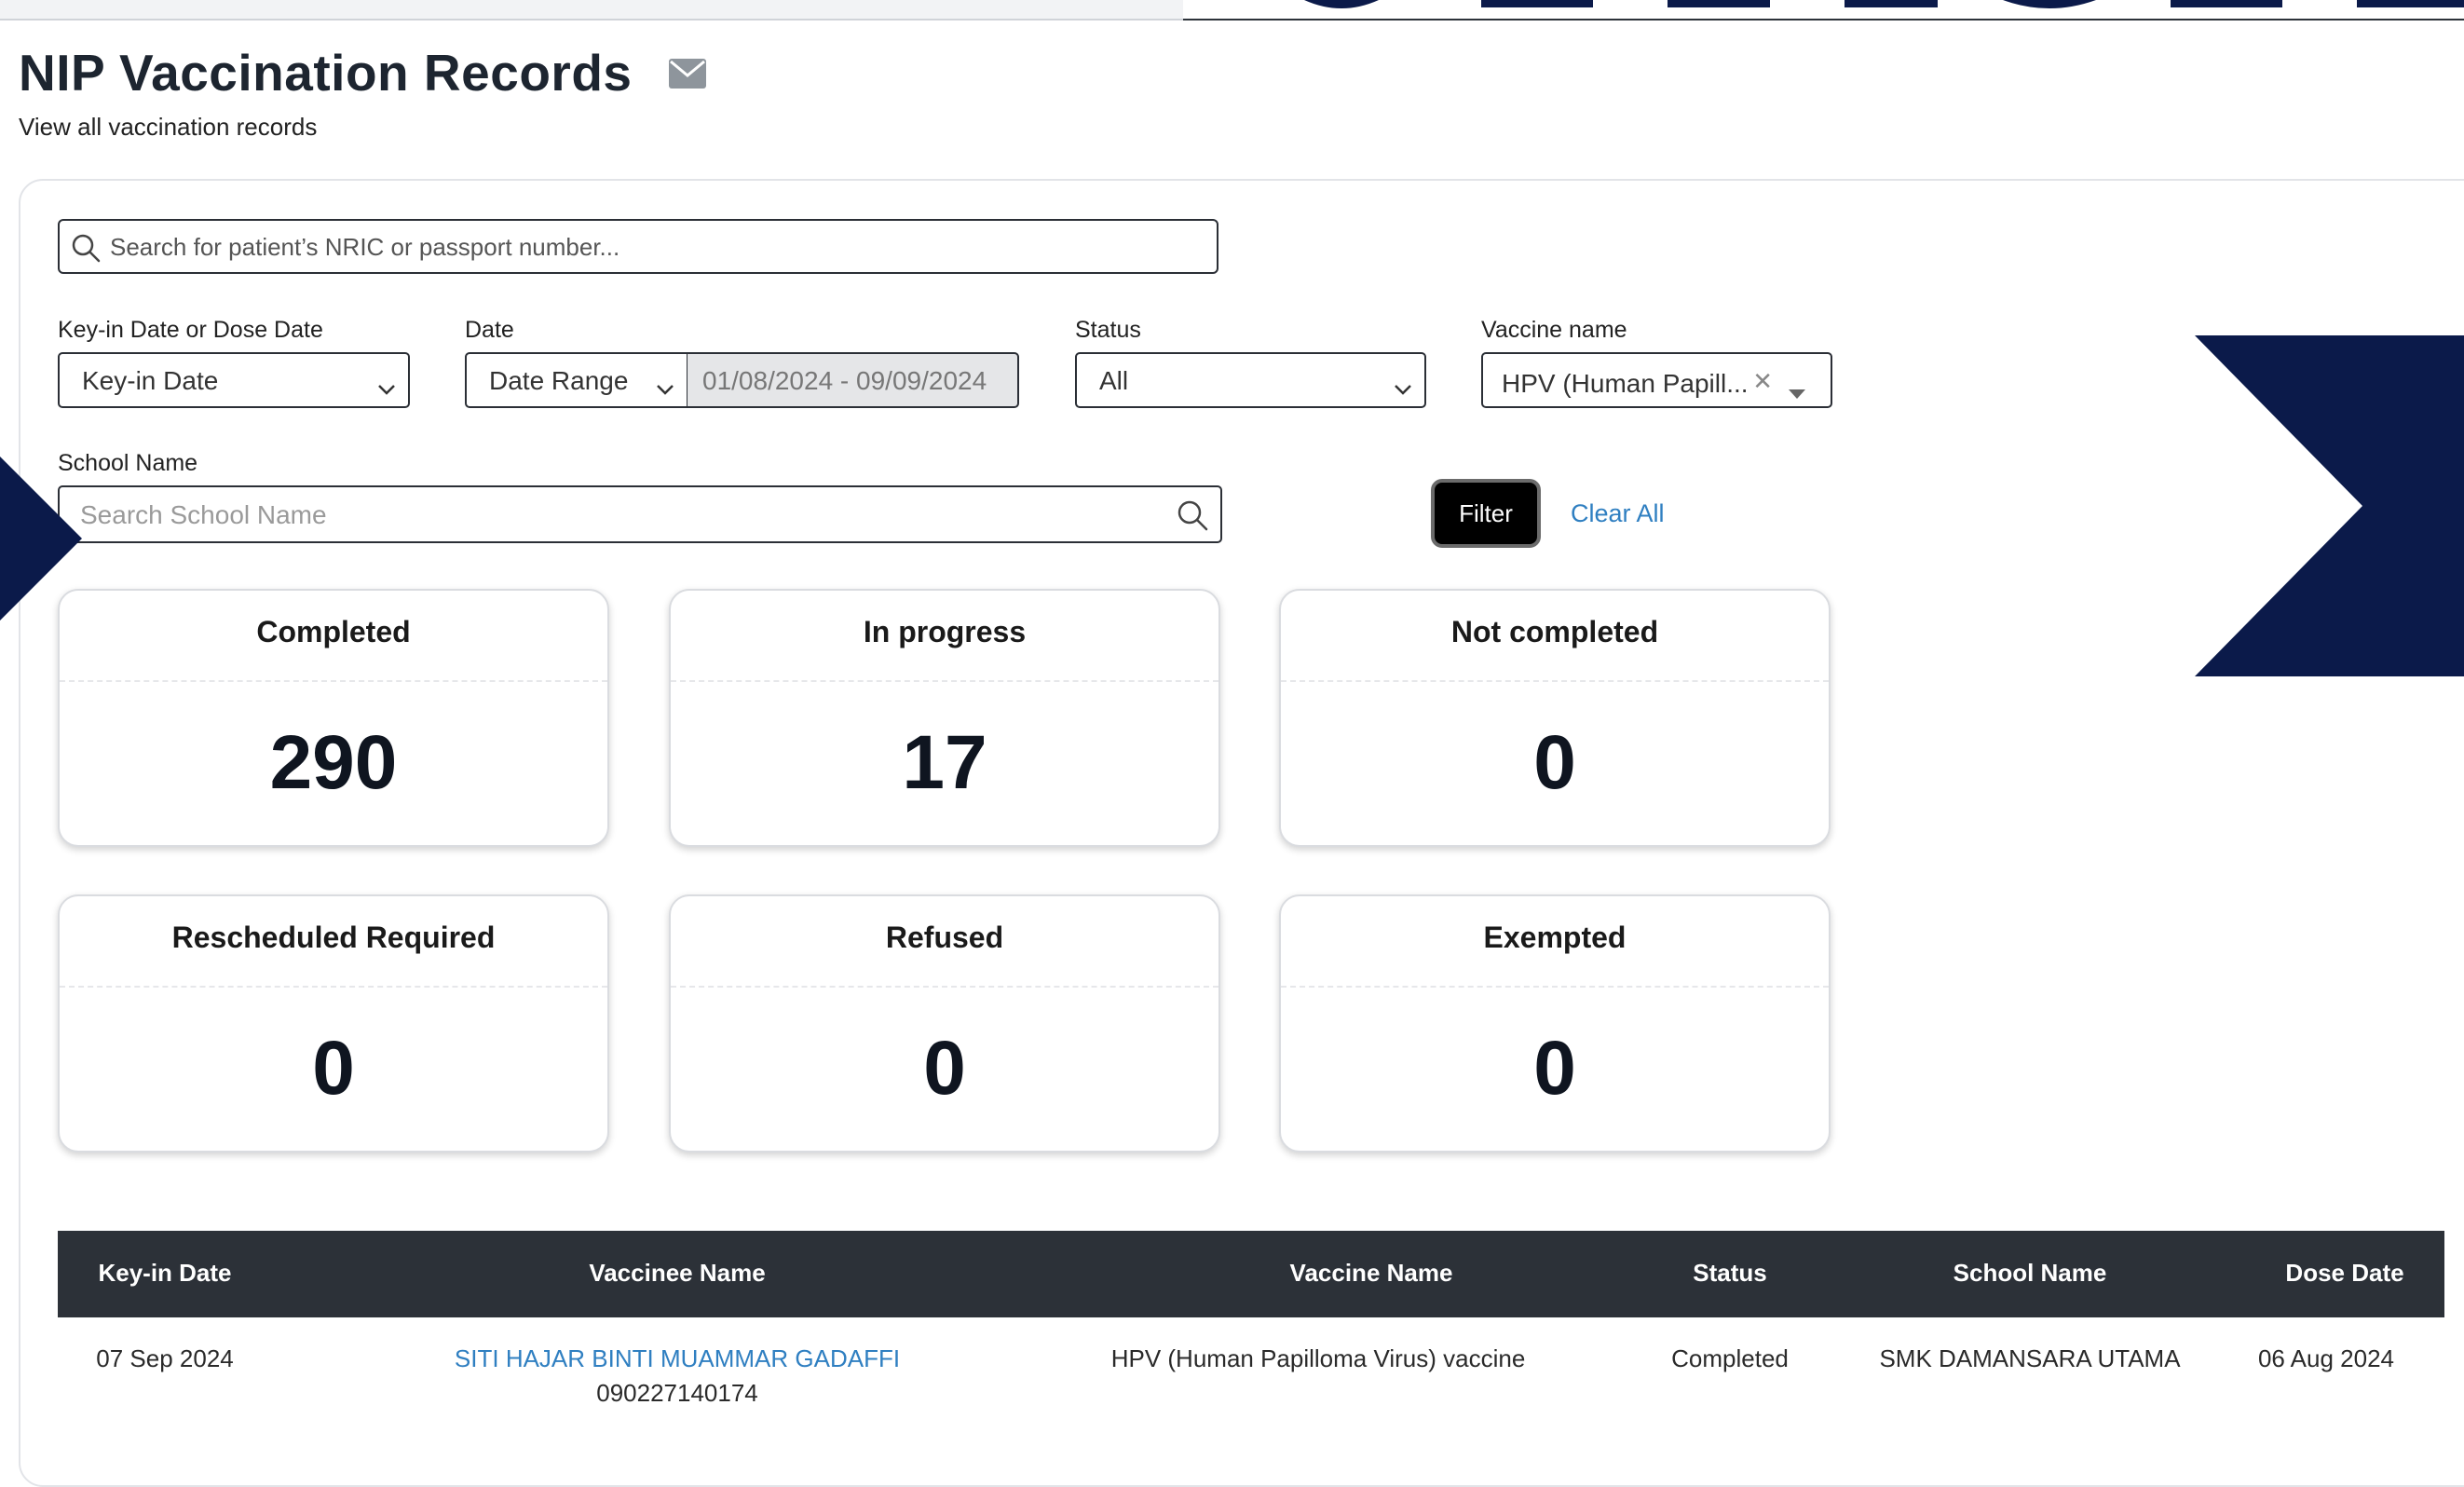  I want to click on date-type-value: Key-in Date, so click(150, 381).